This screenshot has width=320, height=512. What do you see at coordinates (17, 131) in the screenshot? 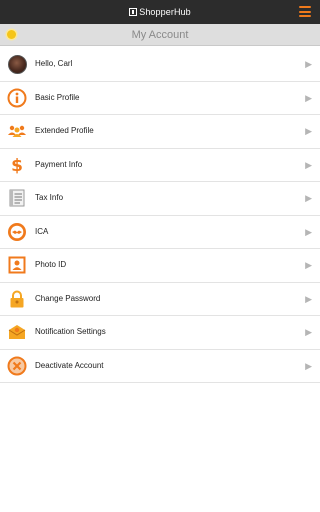
I see `people-icon` at bounding box center [17, 131].